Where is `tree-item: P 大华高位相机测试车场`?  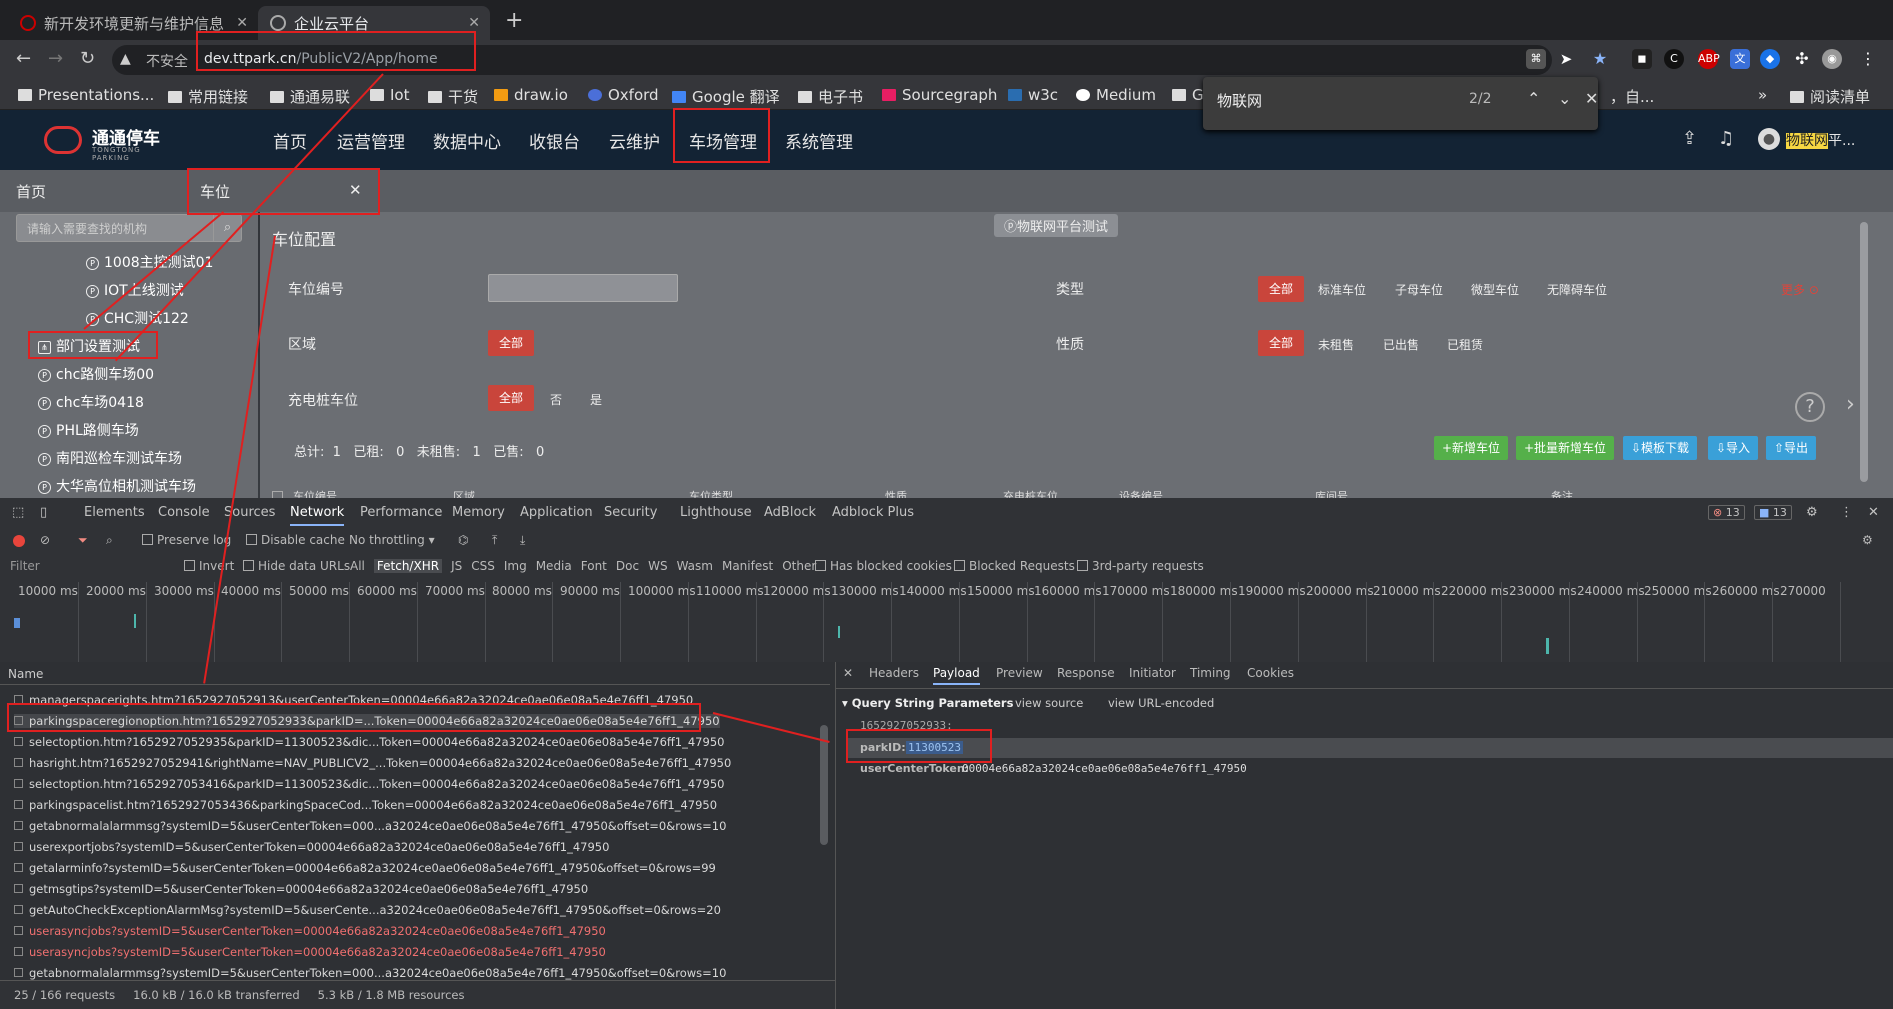
tree-item: P 大华高位相机测试车场 is located at coordinates (117, 486).